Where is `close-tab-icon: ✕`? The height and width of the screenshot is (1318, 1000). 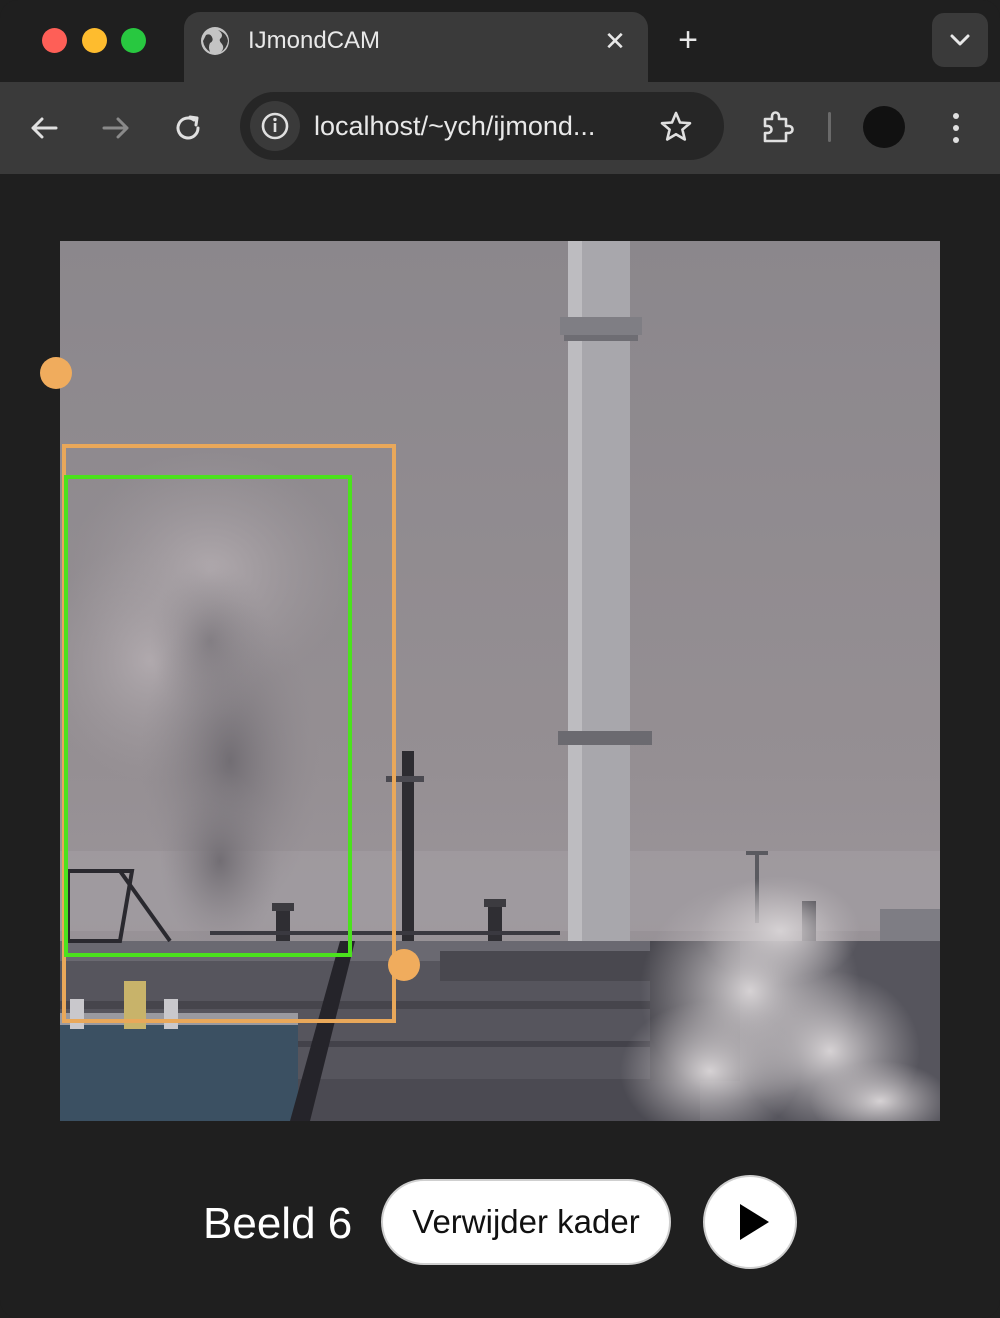
close-tab-icon: ✕ is located at coordinates (615, 41).